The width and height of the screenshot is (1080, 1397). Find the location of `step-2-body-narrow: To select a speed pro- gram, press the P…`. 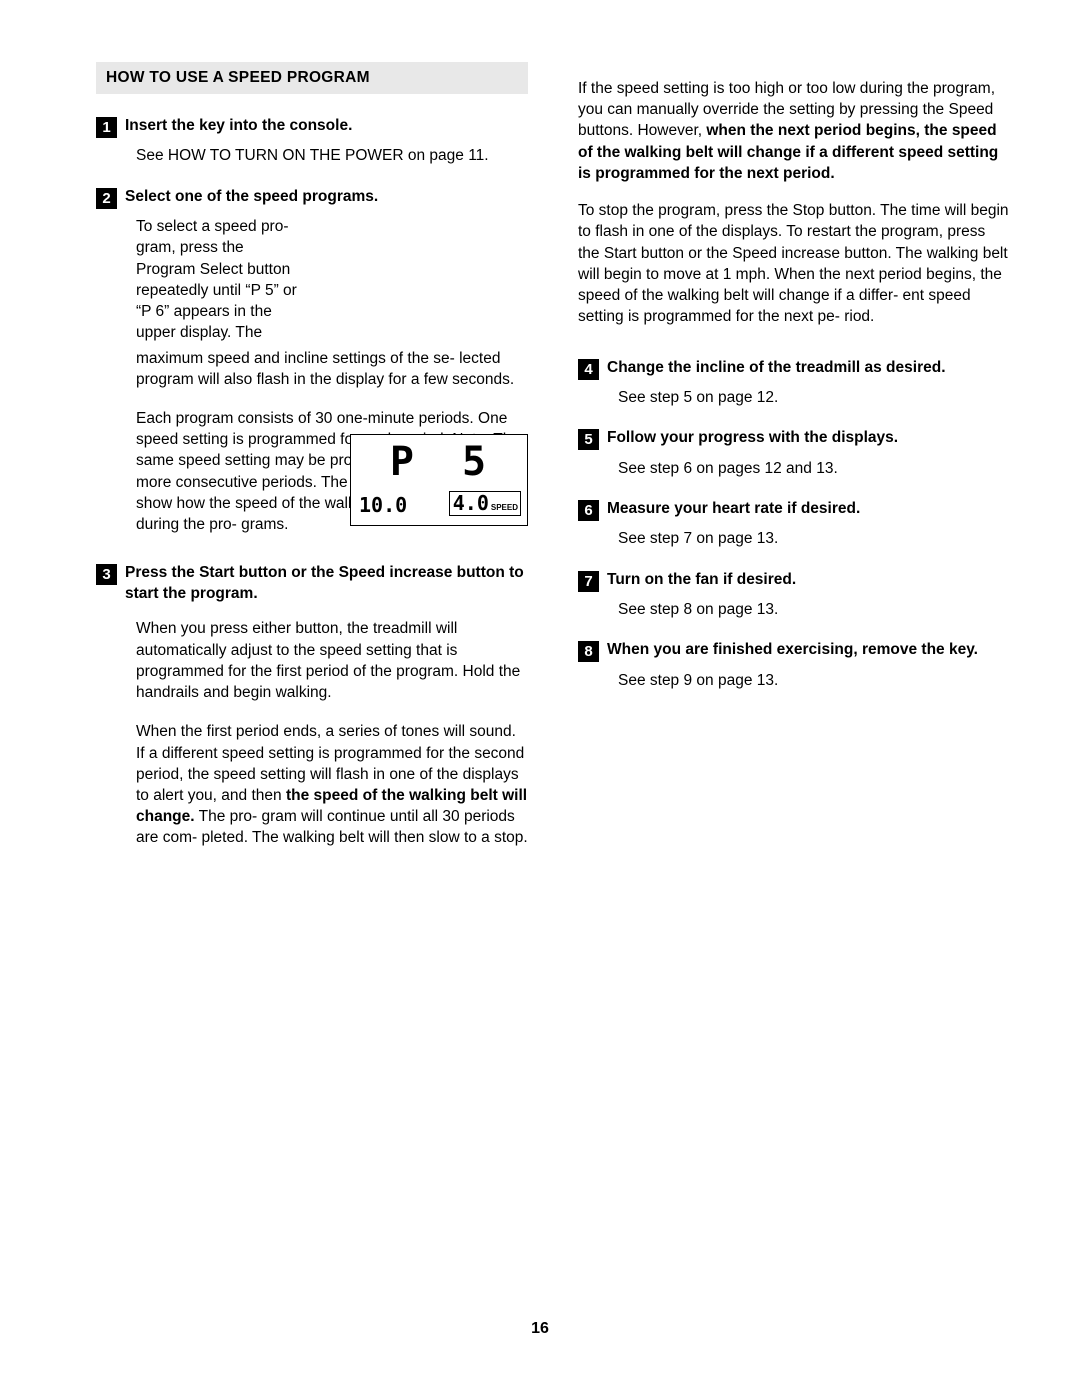

step-2-body-narrow: To select a speed pro- gram, press the P… is located at coordinates (216, 280).